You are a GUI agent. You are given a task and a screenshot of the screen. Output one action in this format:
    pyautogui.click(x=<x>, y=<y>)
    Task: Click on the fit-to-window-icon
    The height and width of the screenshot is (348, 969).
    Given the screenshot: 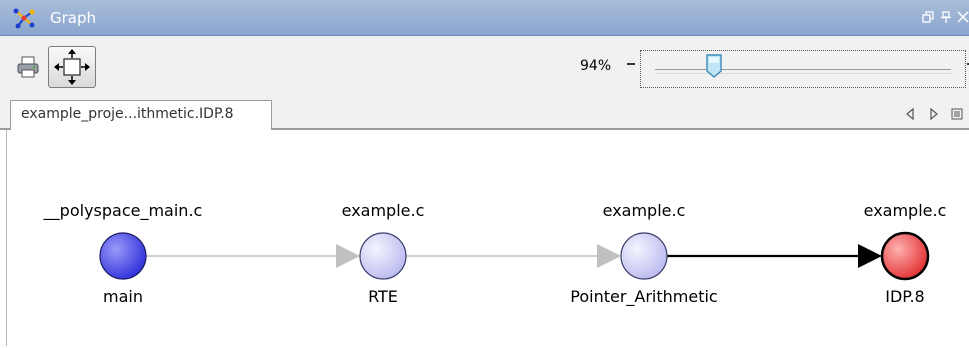 What is the action you would take?
    pyautogui.click(x=72, y=67)
    